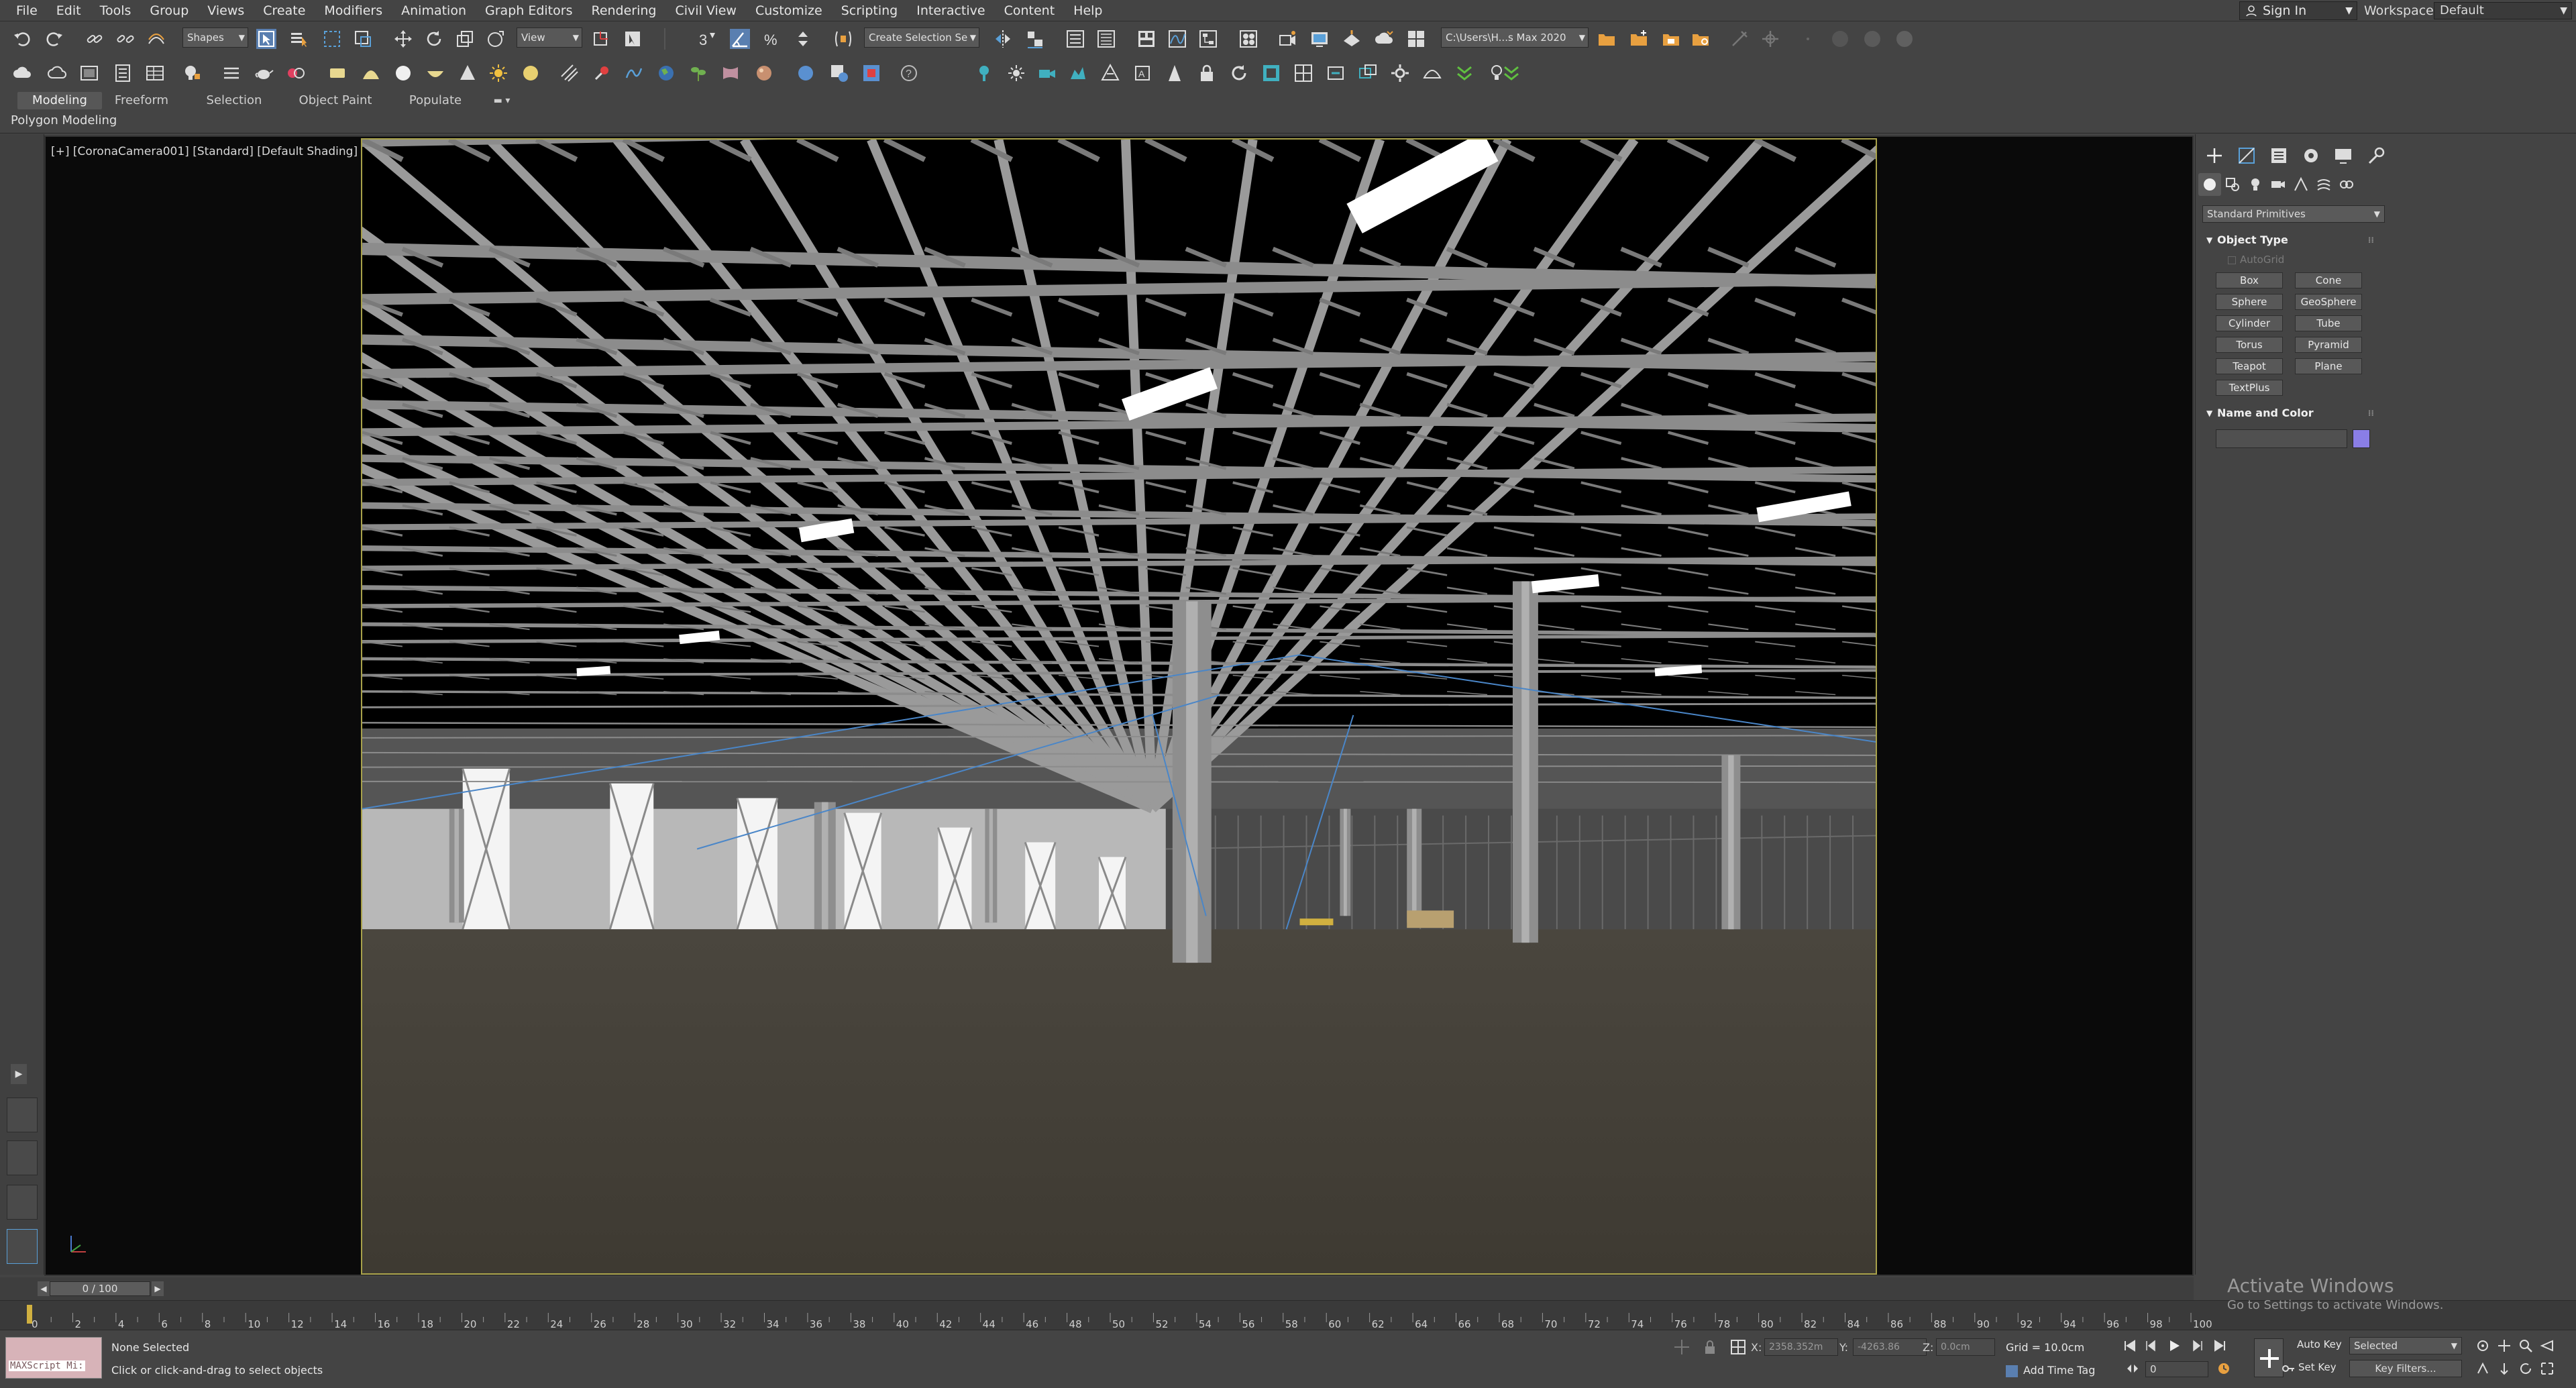 The height and width of the screenshot is (1388, 2576). Describe the element at coordinates (2209, 184) in the screenshot. I see `geometry-category` at that location.